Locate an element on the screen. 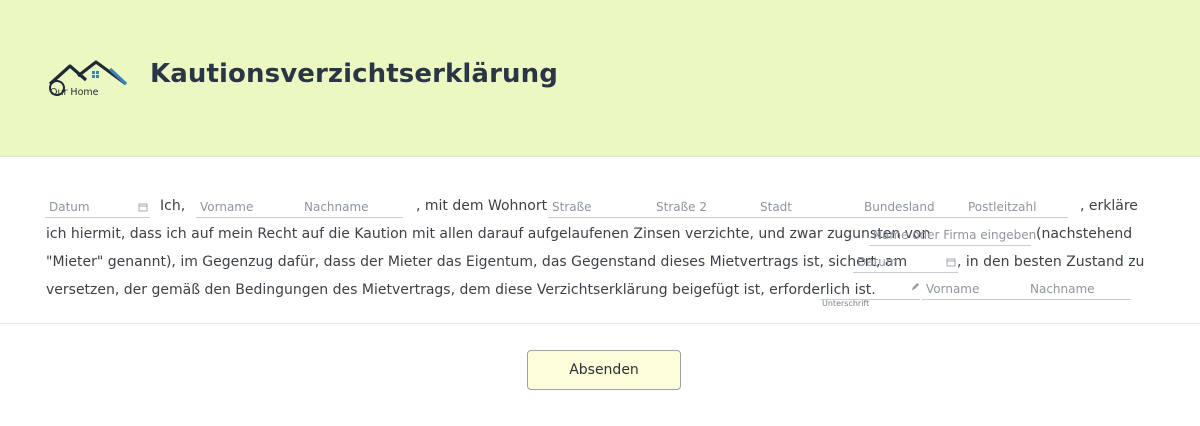 The width and height of the screenshot is (1200, 426). erklaere-text: , erkläre is located at coordinates (1109, 206).